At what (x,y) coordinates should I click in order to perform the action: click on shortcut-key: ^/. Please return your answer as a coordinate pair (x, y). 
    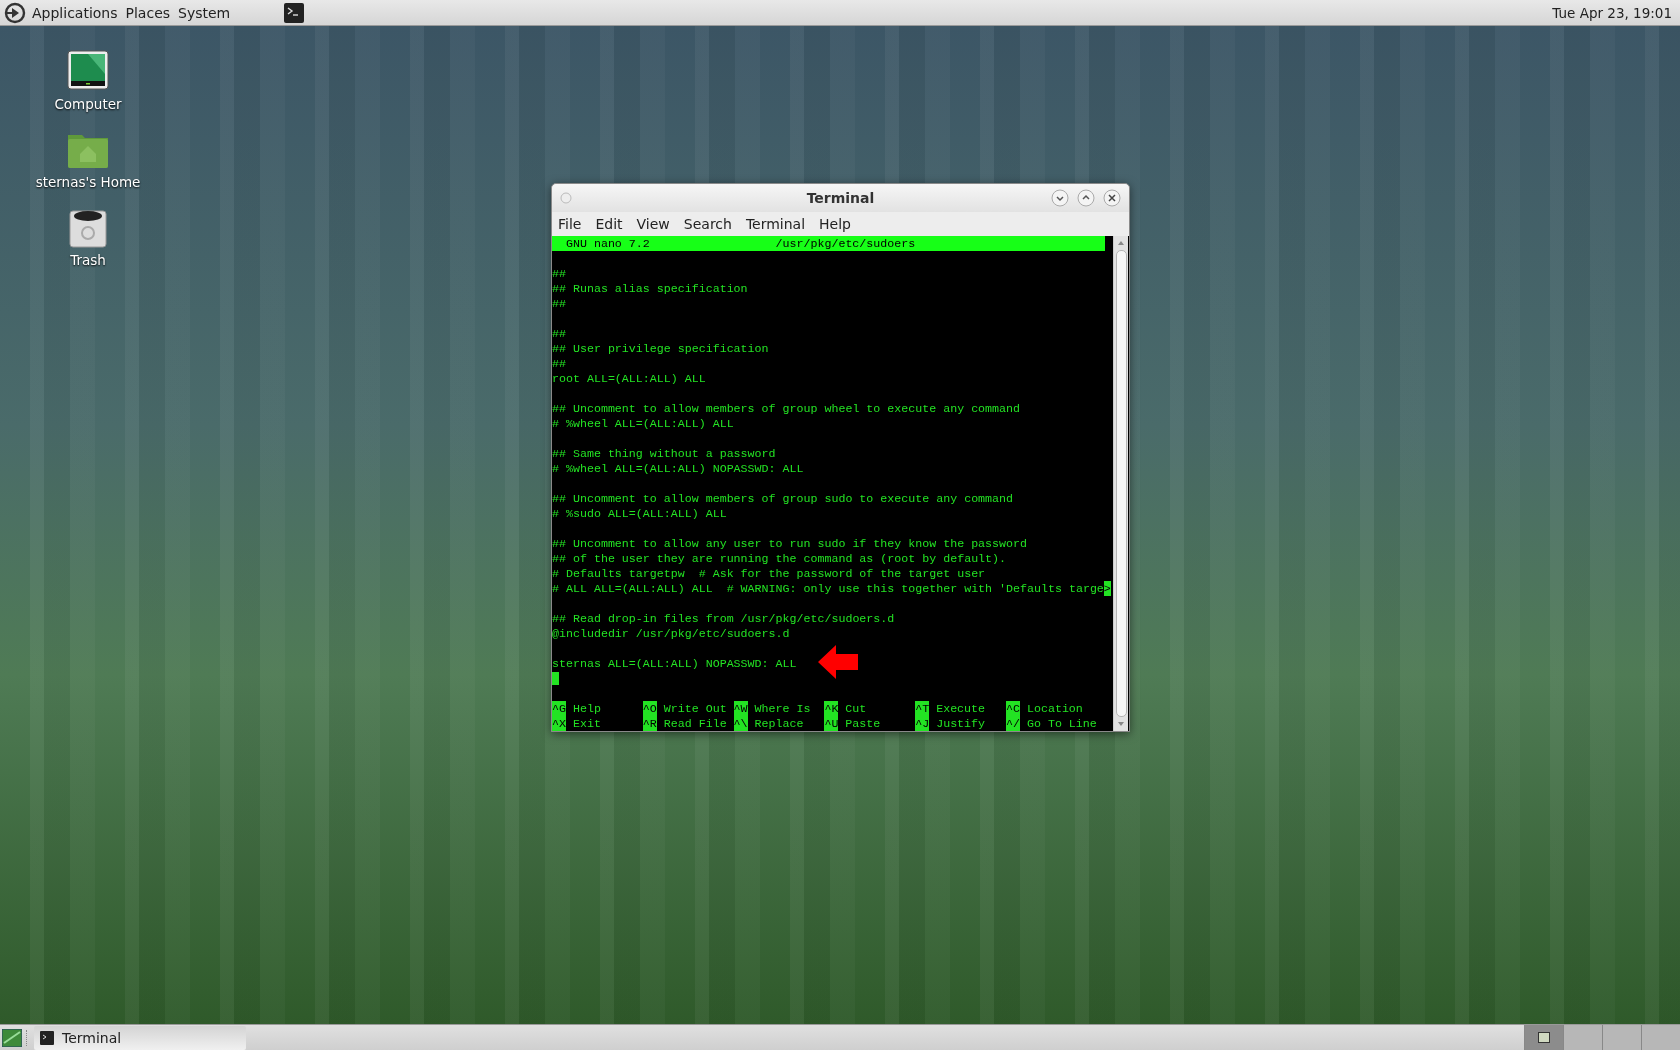
    Looking at the image, I should click on (1013, 723).